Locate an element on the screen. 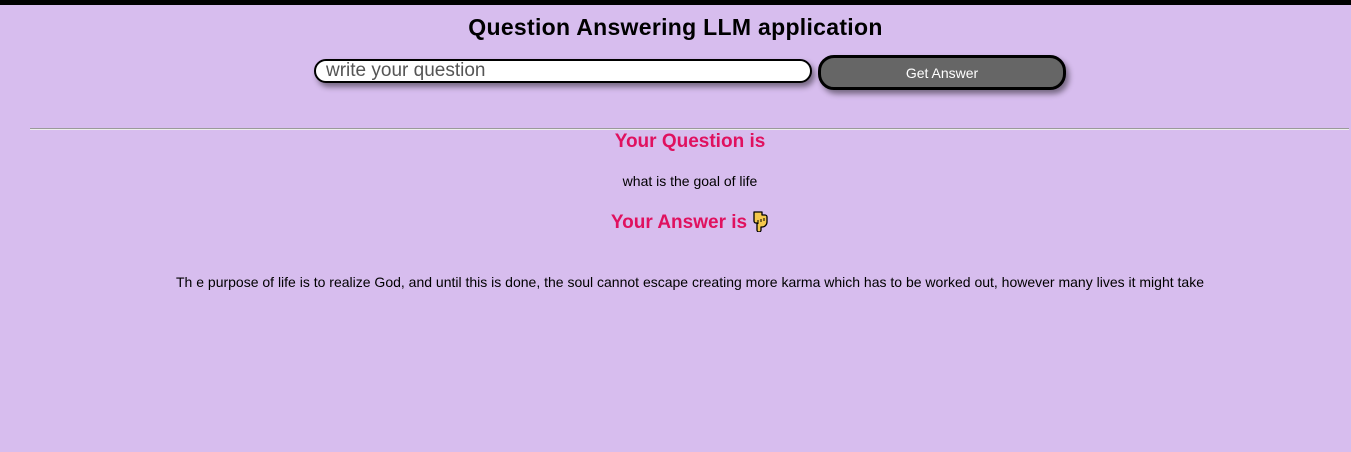 The width and height of the screenshot is (1351, 452). question-input is located at coordinates (563, 71).